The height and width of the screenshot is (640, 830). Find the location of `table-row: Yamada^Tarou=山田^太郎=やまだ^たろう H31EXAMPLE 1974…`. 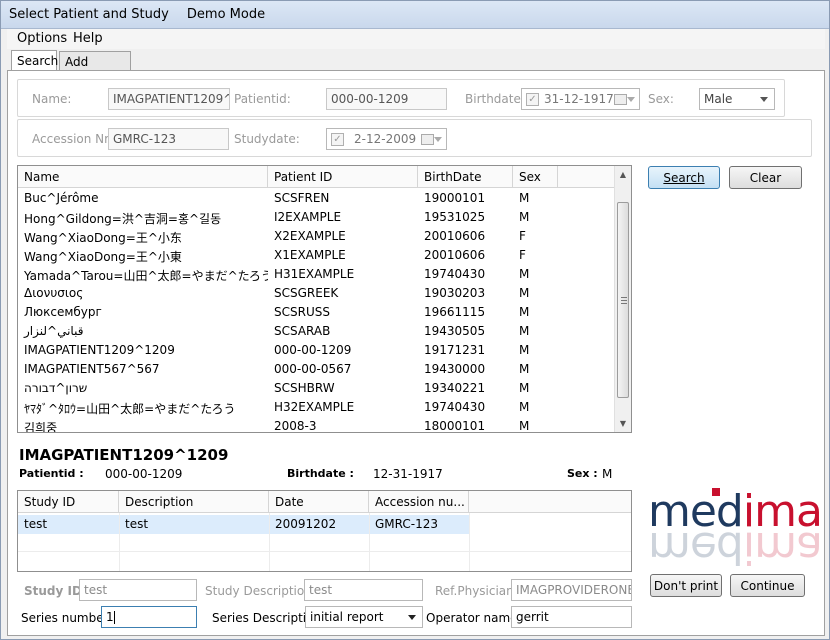

table-row: Yamada^Tarou=山田^太郎=やまだ^たろう H31EXAMPLE 1974… is located at coordinates (316, 274).